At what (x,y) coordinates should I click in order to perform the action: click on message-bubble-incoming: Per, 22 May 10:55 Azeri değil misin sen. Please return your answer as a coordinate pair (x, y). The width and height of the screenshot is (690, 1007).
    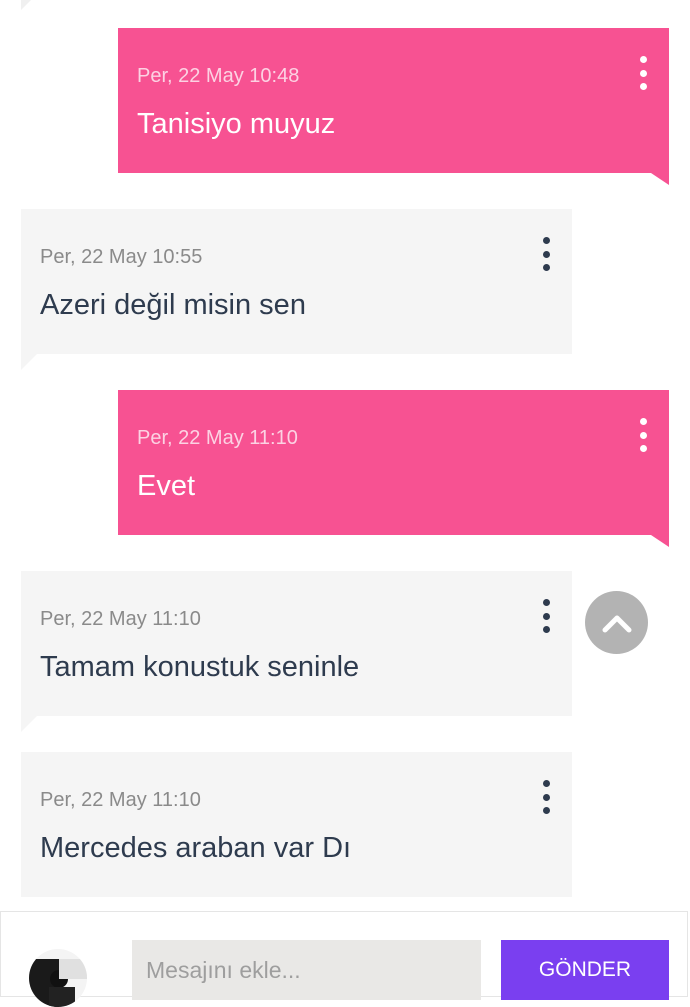
    Looking at the image, I should click on (296, 281).